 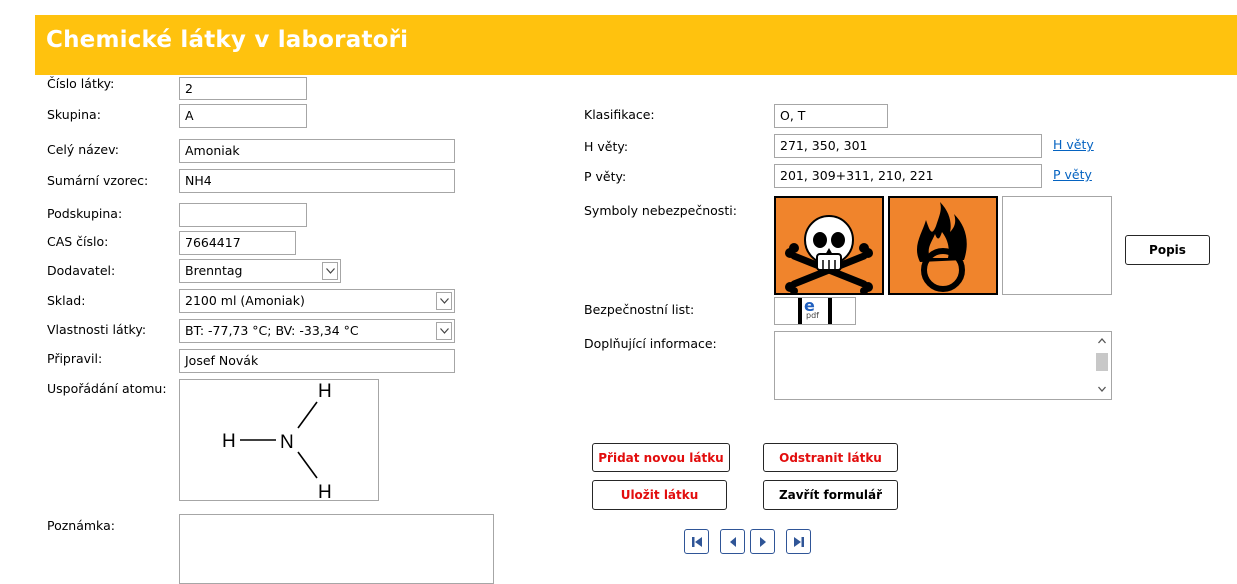 I want to click on next-record-icon, so click(x=762, y=541).